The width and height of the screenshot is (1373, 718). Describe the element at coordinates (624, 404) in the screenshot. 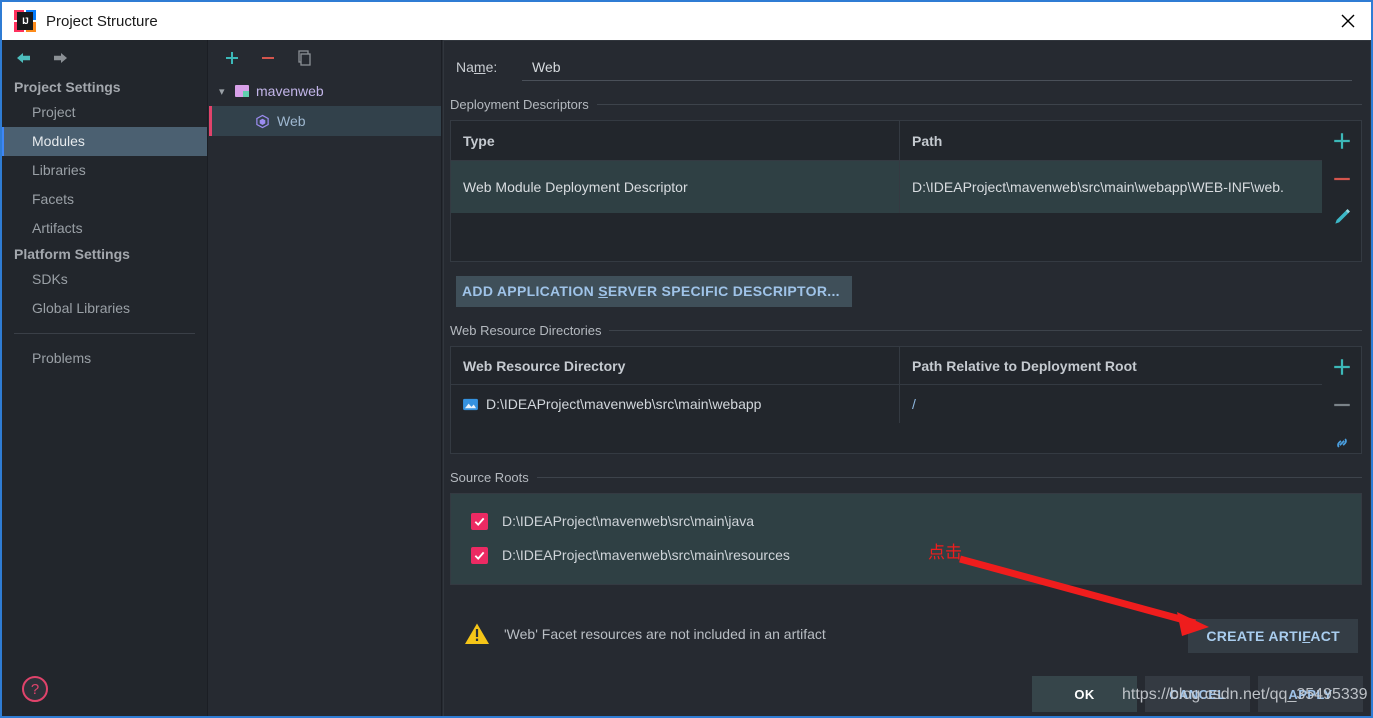

I see `cell-directory: D:\IDEAProject\mavenweb\src\main\webapp` at that location.